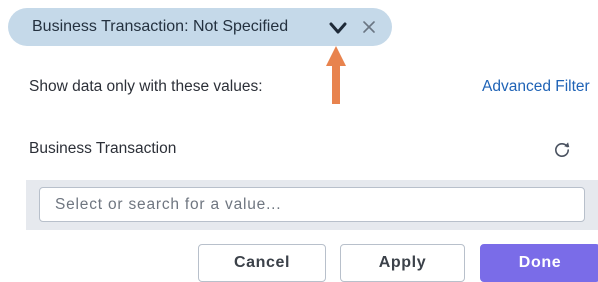 The width and height of the screenshot is (598, 282). Describe the element at coordinates (336, 75) in the screenshot. I see `arrow-up-icon` at that location.